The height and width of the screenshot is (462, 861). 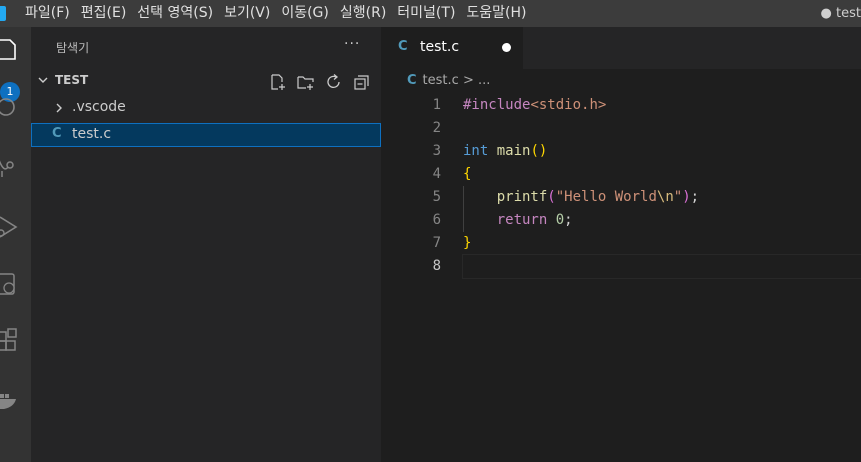 What do you see at coordinates (661, 266) in the screenshot?
I see `code-line-8-current` at bounding box center [661, 266].